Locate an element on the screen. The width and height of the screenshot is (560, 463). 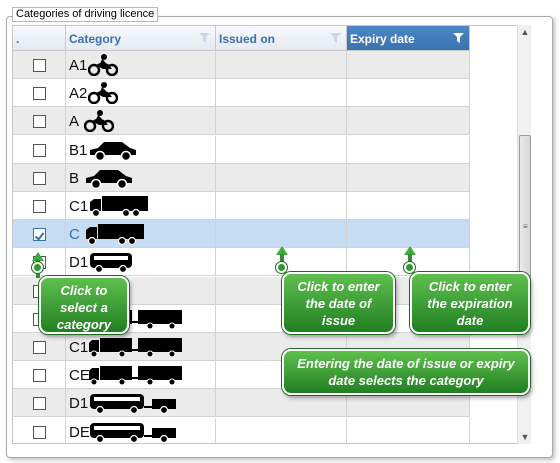
checkmark-icon is located at coordinates (39, 237).